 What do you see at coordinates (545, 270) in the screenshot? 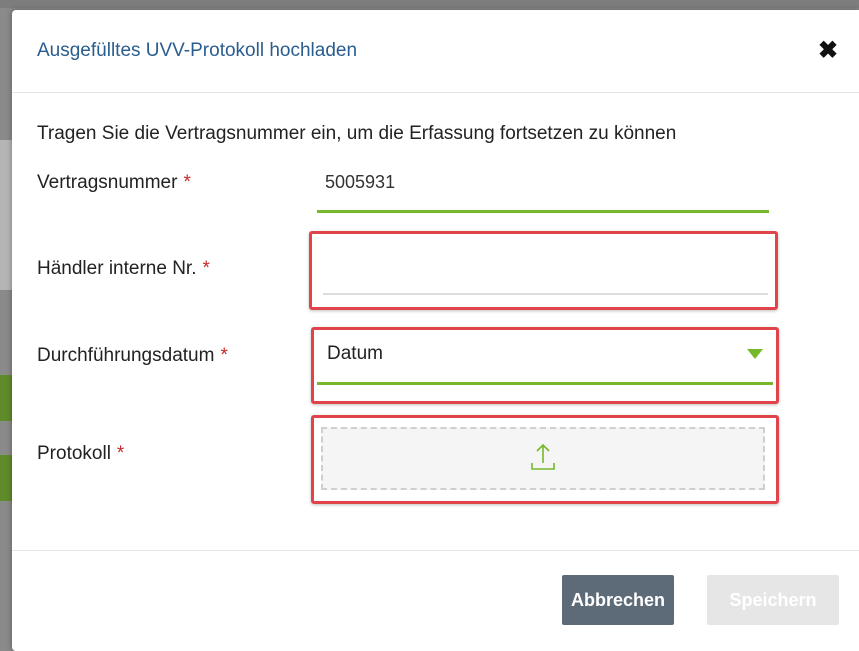
I see `dealer-number-input` at bounding box center [545, 270].